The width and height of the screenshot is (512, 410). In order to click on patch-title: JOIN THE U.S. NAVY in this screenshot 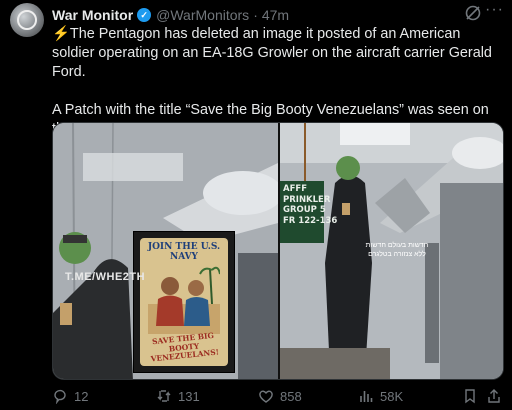, I will do `click(184, 252)`.